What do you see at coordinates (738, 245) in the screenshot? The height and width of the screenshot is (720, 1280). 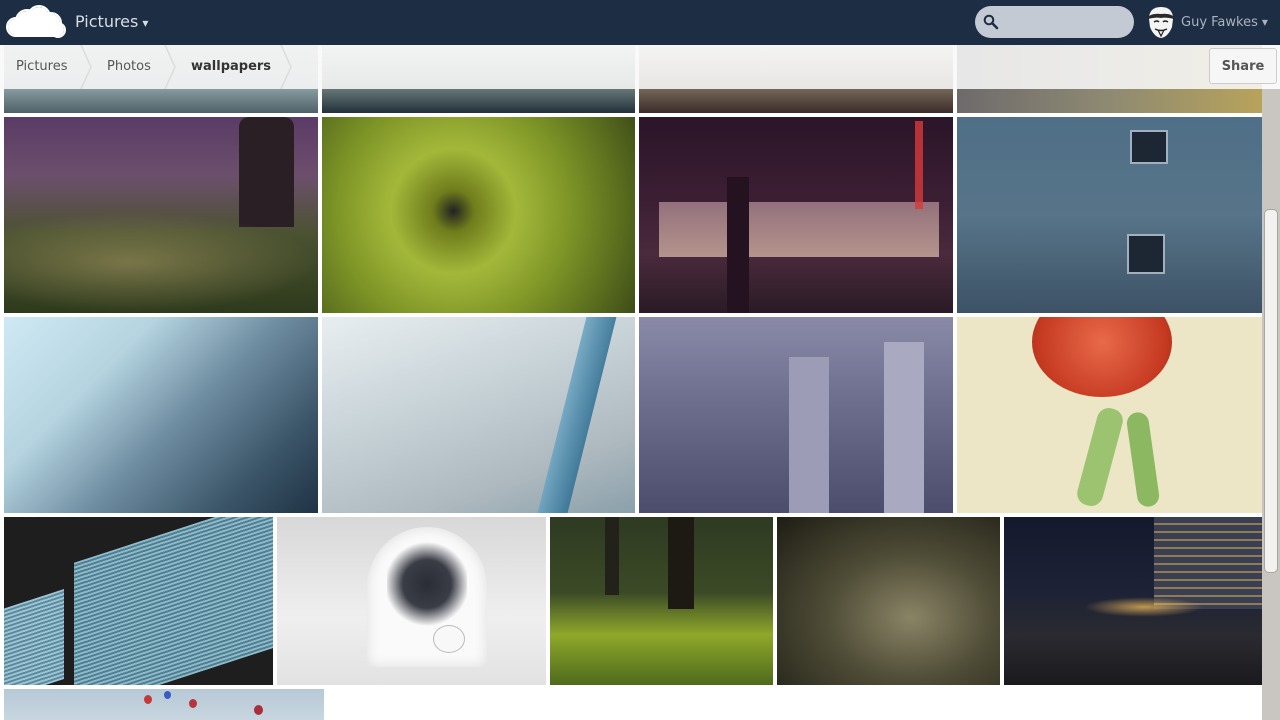 I see `pillar` at bounding box center [738, 245].